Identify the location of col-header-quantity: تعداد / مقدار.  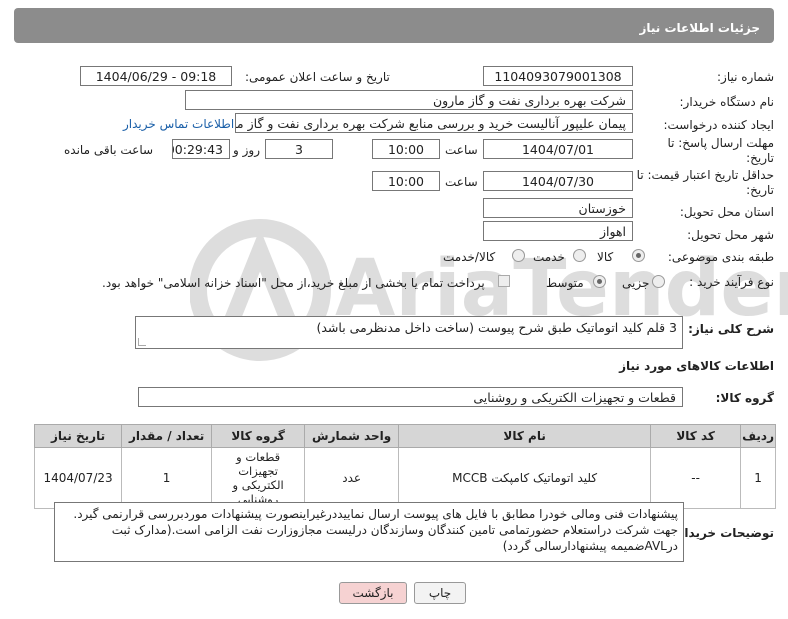
(167, 436).